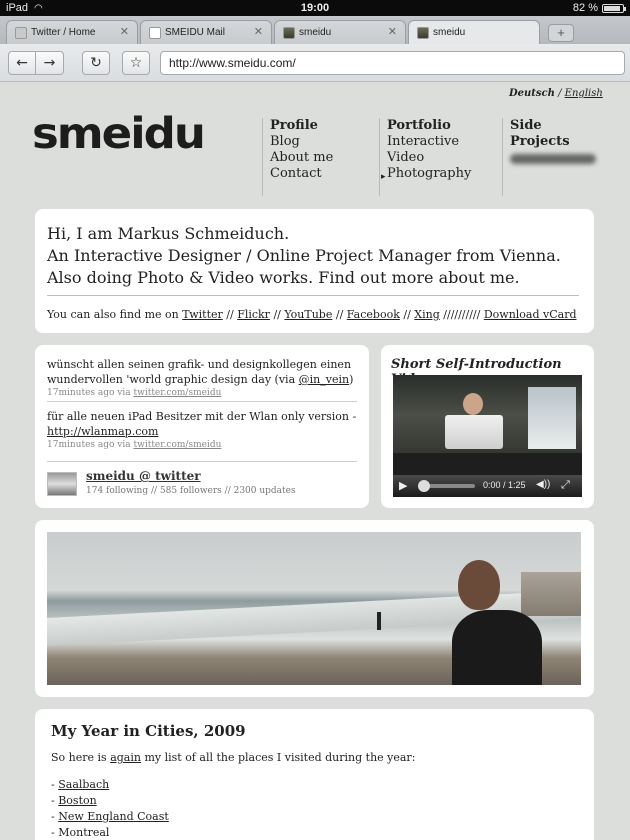 The width and height of the screenshot is (630, 840). What do you see at coordinates (504, 485) in the screenshot?
I see `video-time: 0:00 / 1:25` at bounding box center [504, 485].